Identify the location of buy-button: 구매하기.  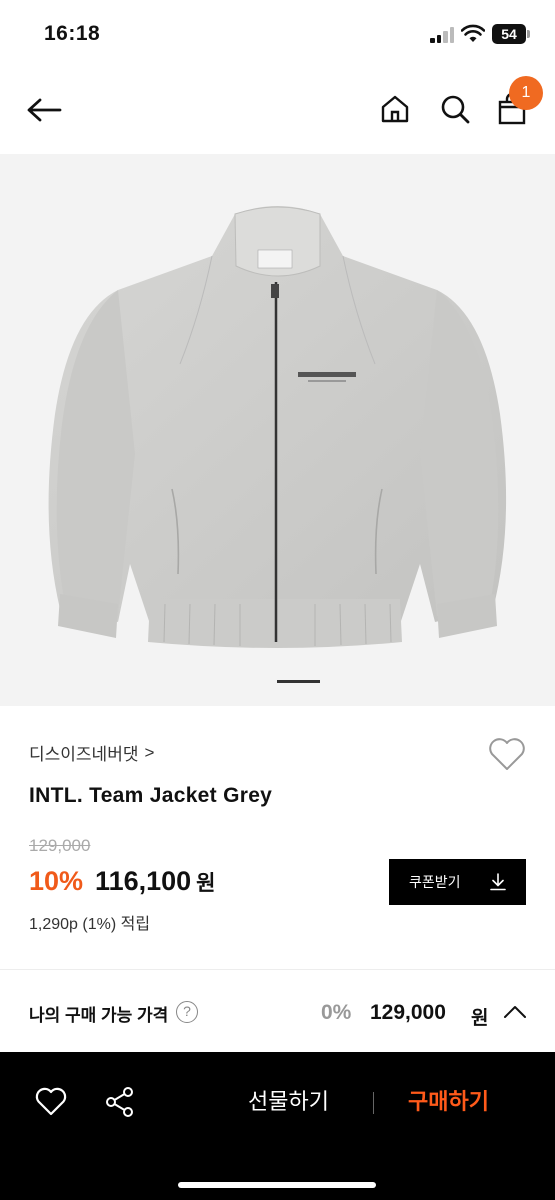
(448, 1100).